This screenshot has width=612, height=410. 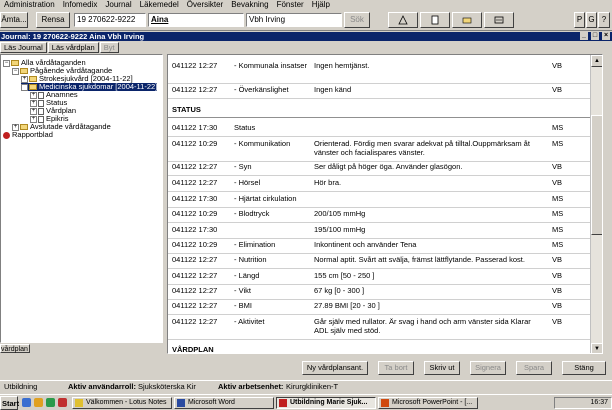 I want to click on menu-item-2: Journal, so click(x=118, y=4).